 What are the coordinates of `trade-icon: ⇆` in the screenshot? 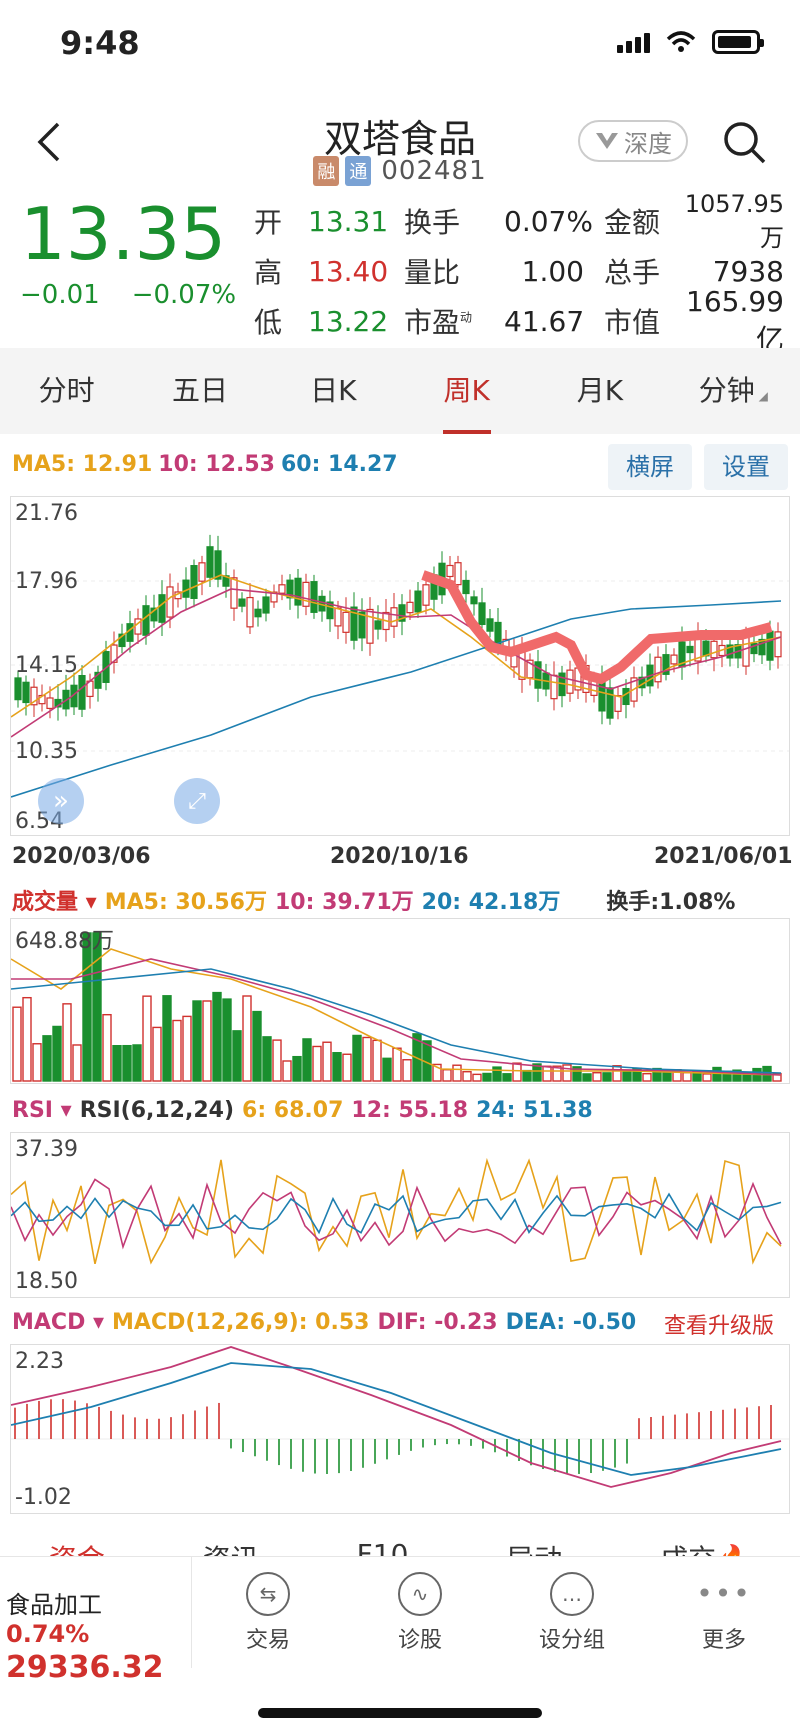 It's located at (268, 1593).